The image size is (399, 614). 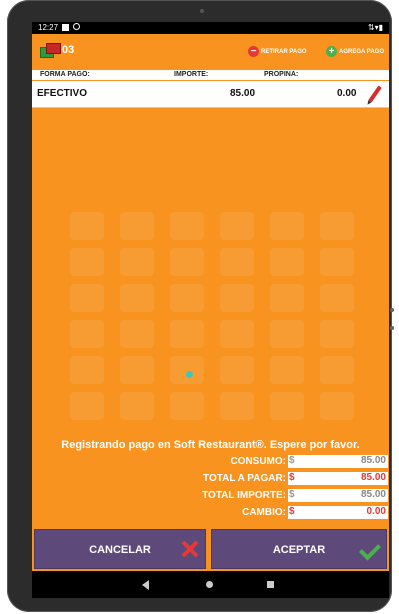 What do you see at coordinates (338, 461) in the screenshot?
I see `consumo-field: $ 85.00` at bounding box center [338, 461].